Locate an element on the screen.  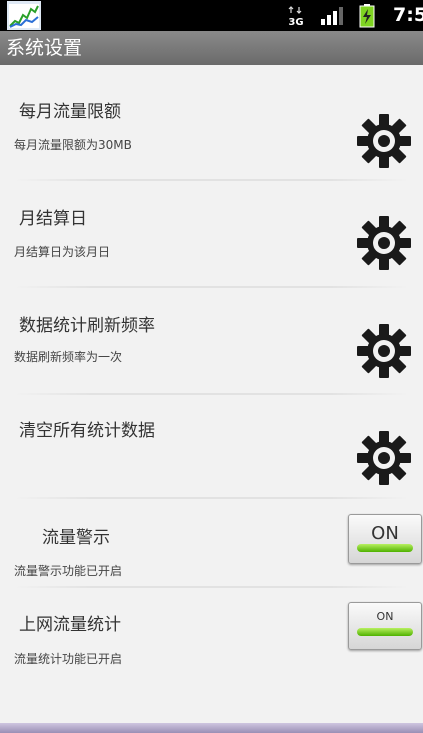
setting-label: 清空所有统计数据 is located at coordinates (87, 431).